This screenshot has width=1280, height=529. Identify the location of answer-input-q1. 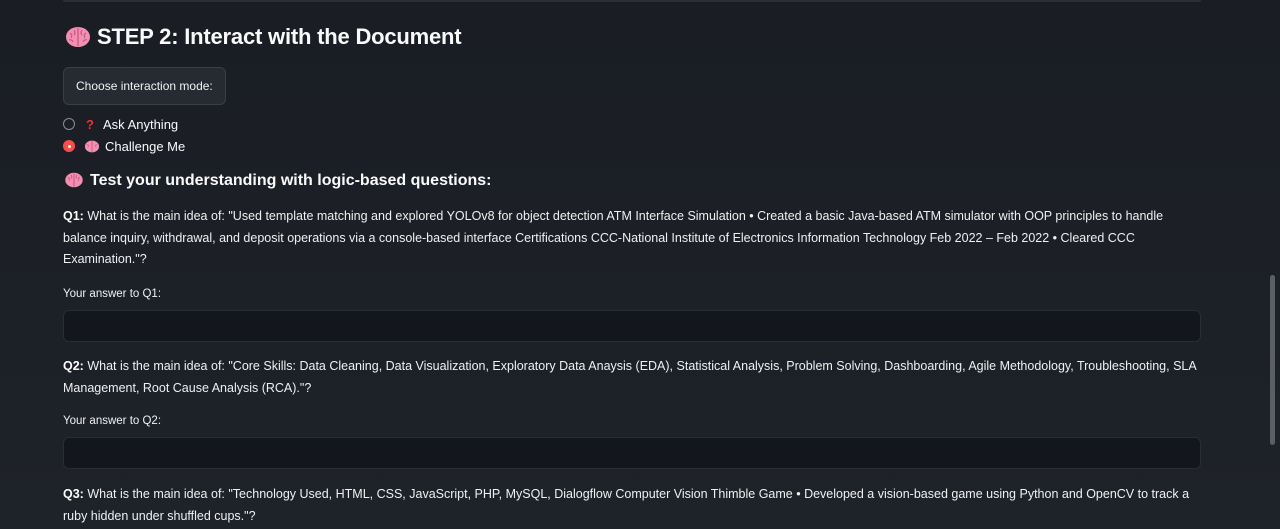
(632, 326).